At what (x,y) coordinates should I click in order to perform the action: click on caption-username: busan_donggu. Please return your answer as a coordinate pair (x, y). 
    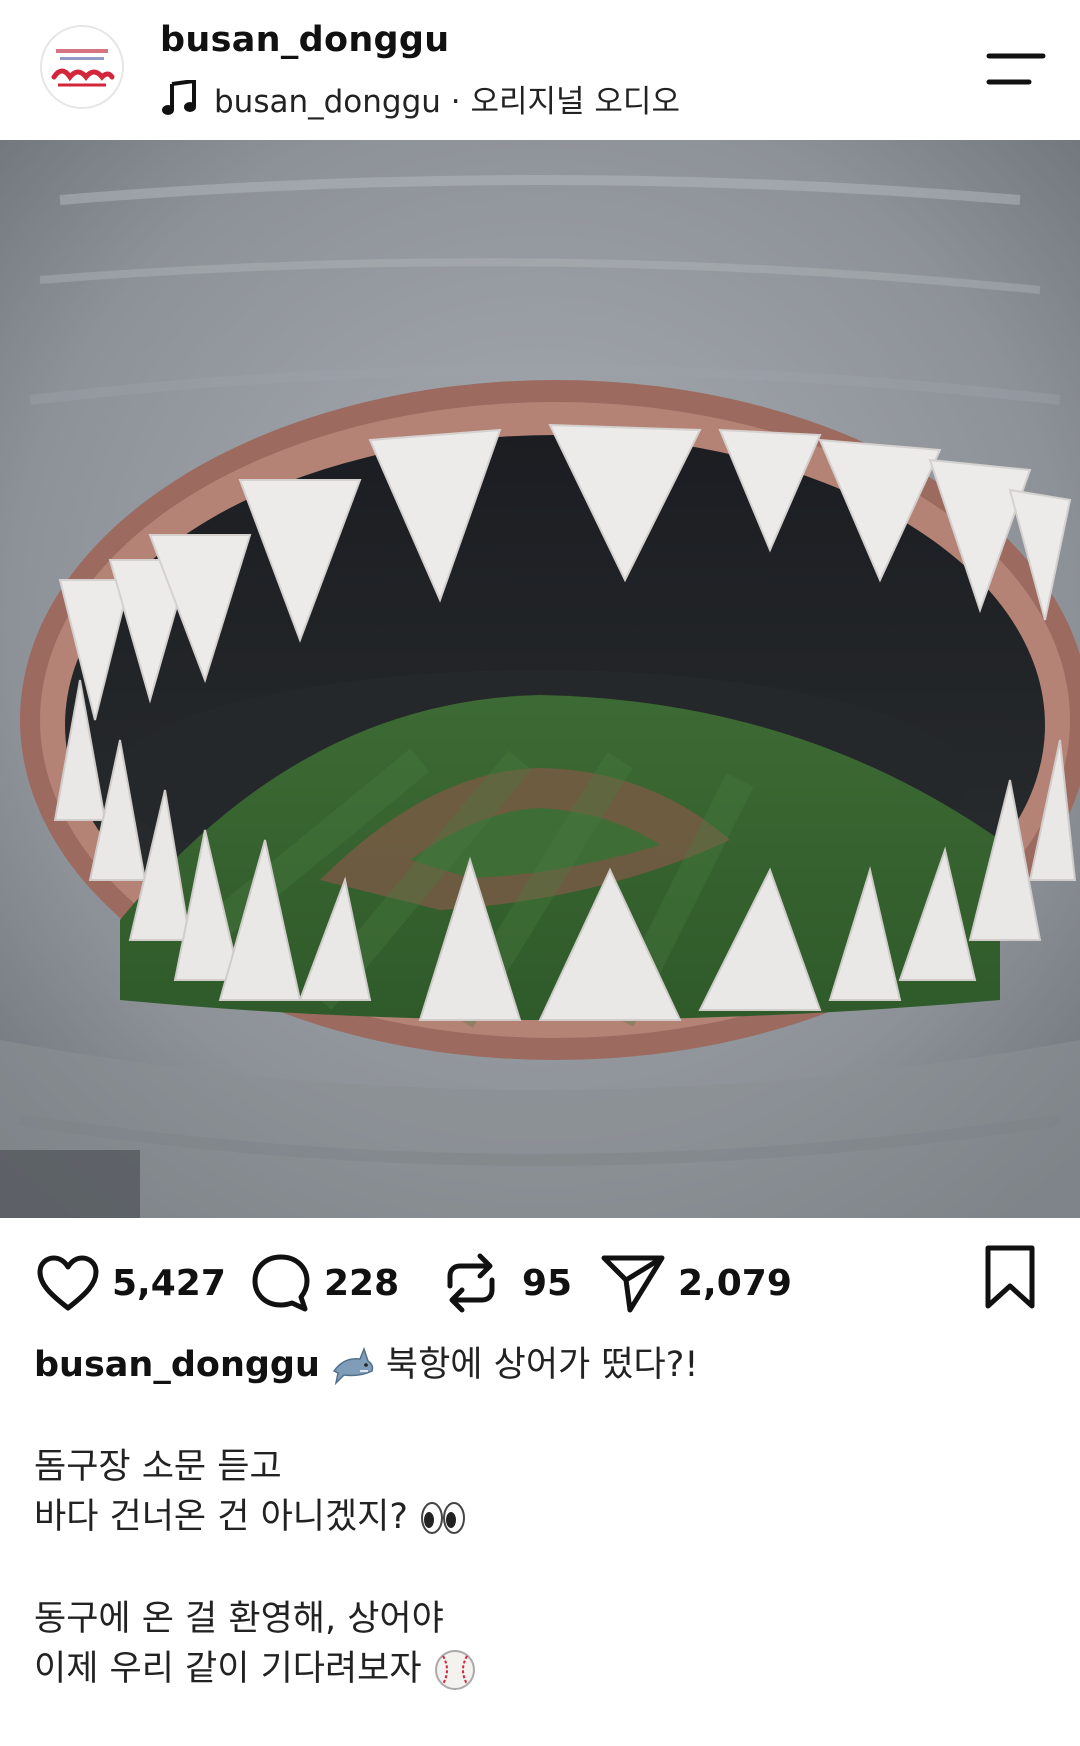
    Looking at the image, I should click on (177, 1365).